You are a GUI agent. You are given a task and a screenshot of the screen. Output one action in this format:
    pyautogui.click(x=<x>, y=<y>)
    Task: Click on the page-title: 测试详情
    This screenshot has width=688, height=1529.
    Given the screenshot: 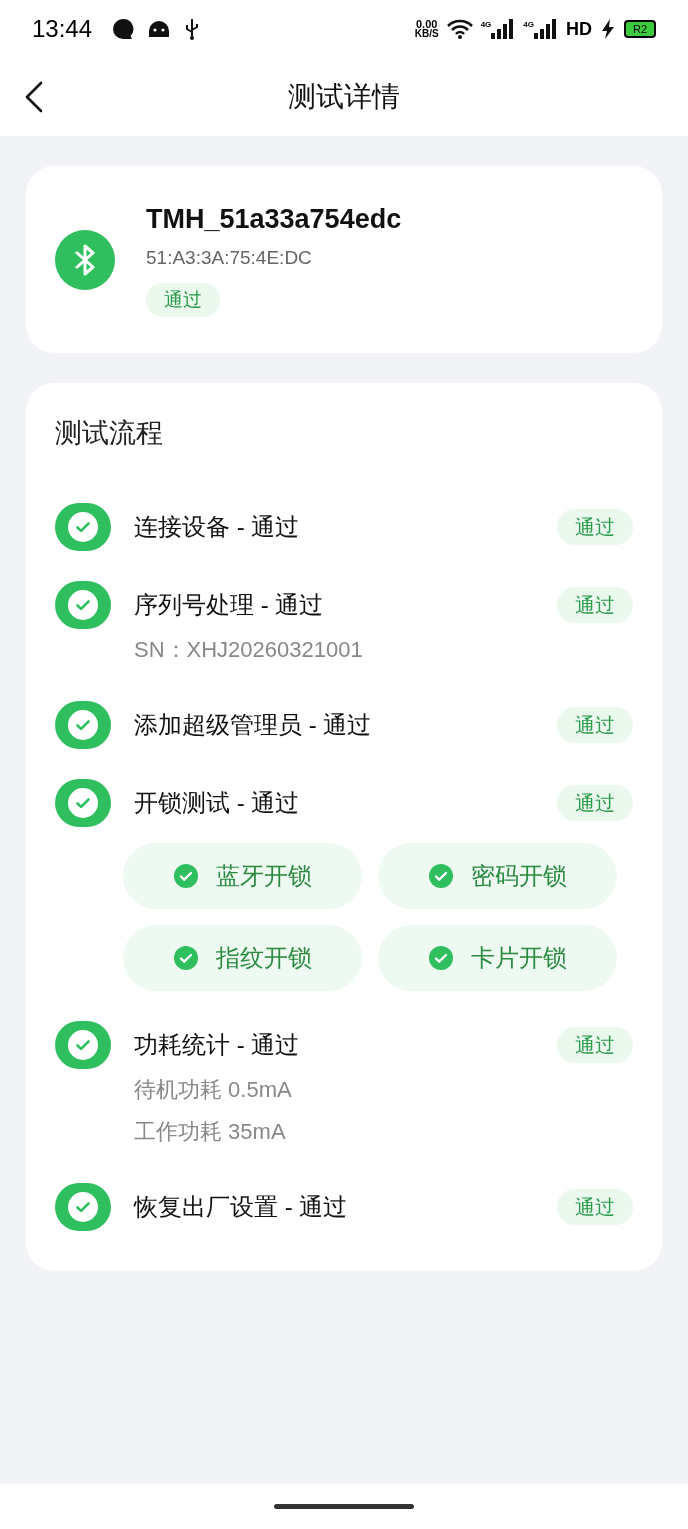 What is the action you would take?
    pyautogui.click(x=344, y=97)
    